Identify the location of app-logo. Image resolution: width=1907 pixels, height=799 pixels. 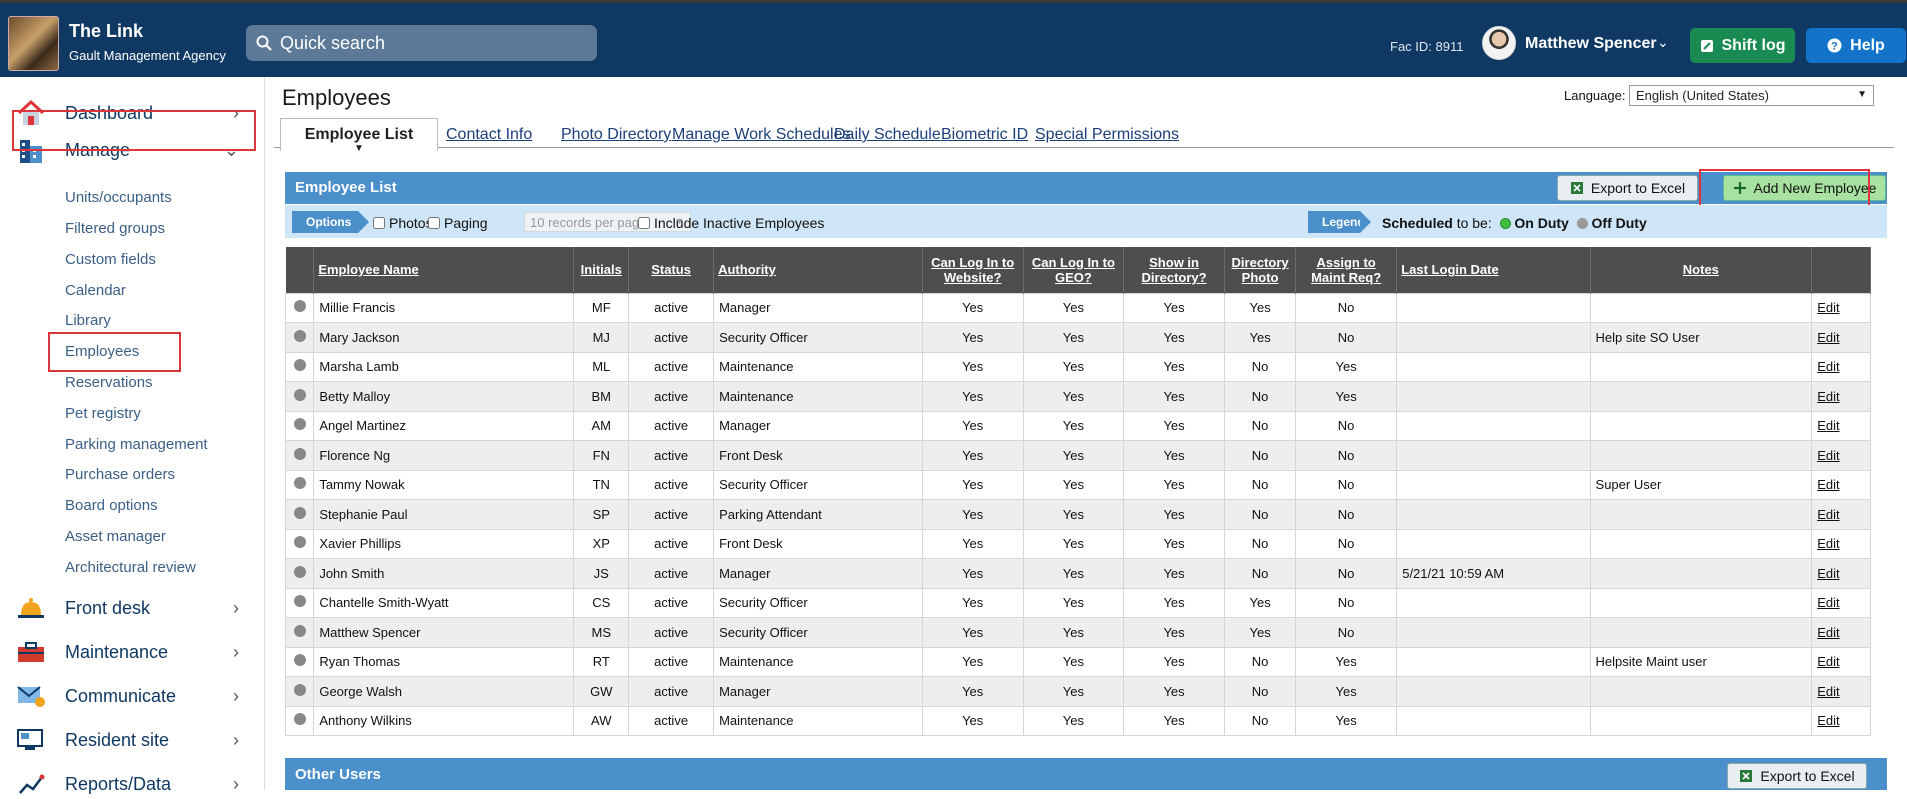
(33, 43).